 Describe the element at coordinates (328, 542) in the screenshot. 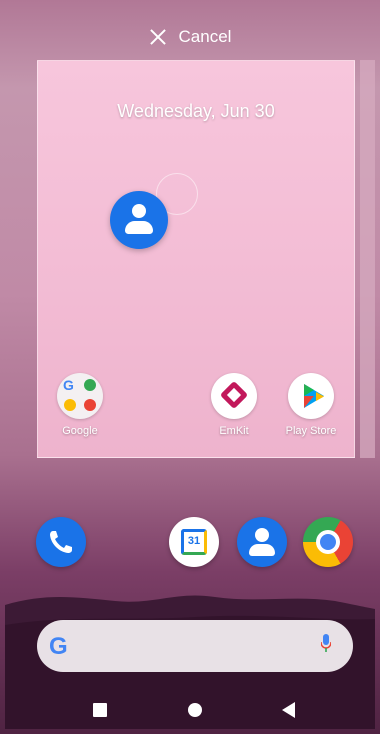

I see `chrome-app` at that location.